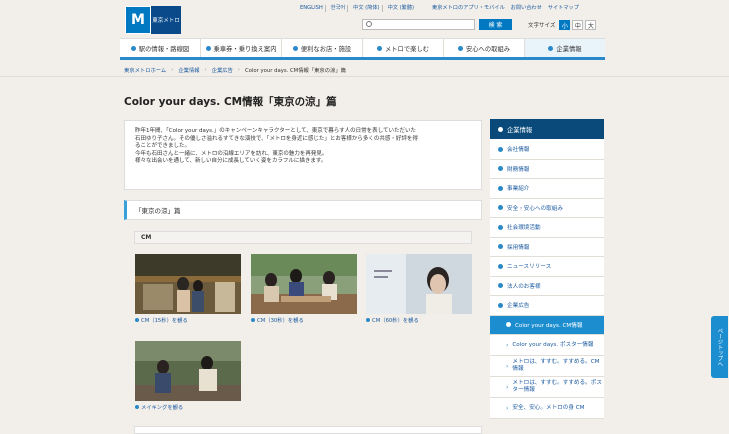  What do you see at coordinates (518, 150) in the screenshot?
I see `sidebar-item-label: 会社情報` at bounding box center [518, 150].